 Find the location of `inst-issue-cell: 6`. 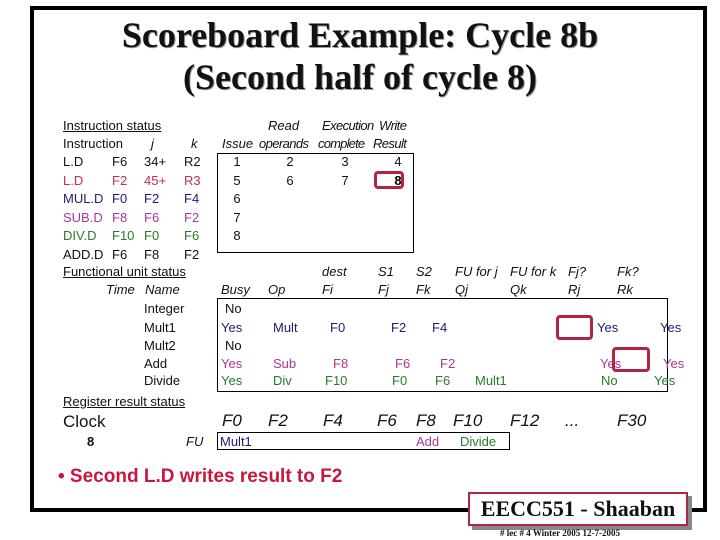

inst-issue-cell: 6 is located at coordinates (237, 198).